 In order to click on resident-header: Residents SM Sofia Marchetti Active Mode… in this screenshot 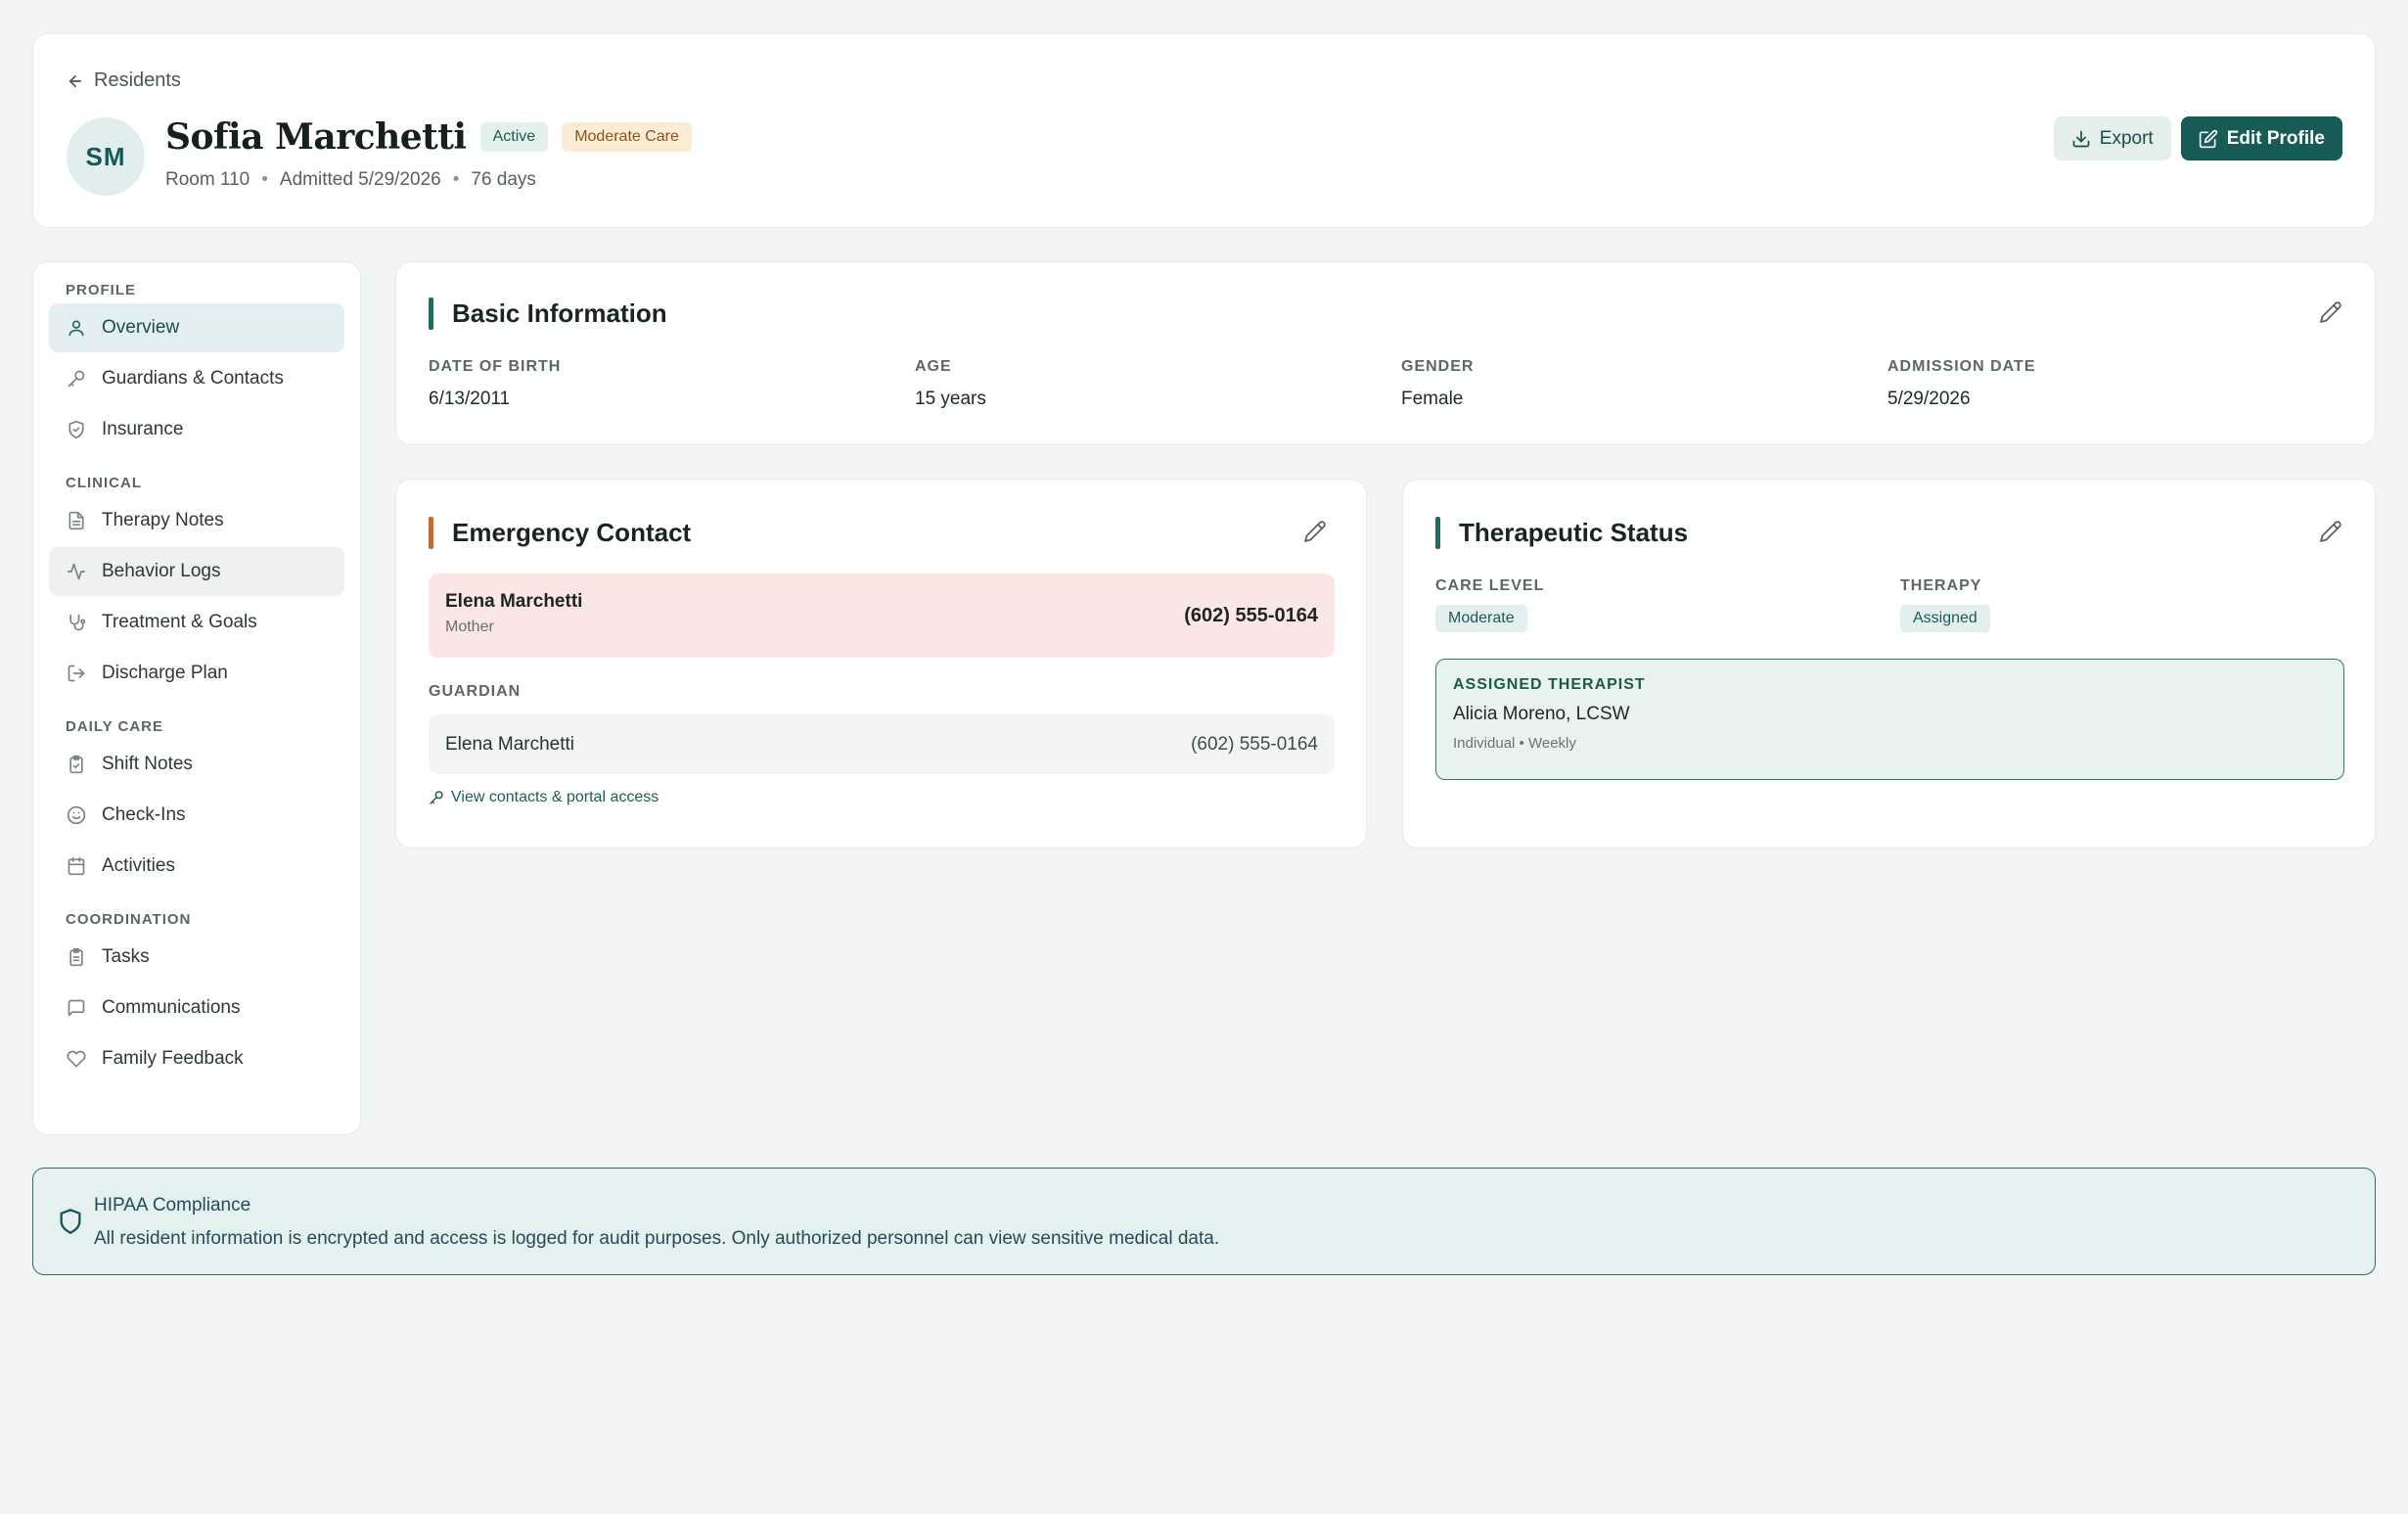, I will do `click(1204, 130)`.